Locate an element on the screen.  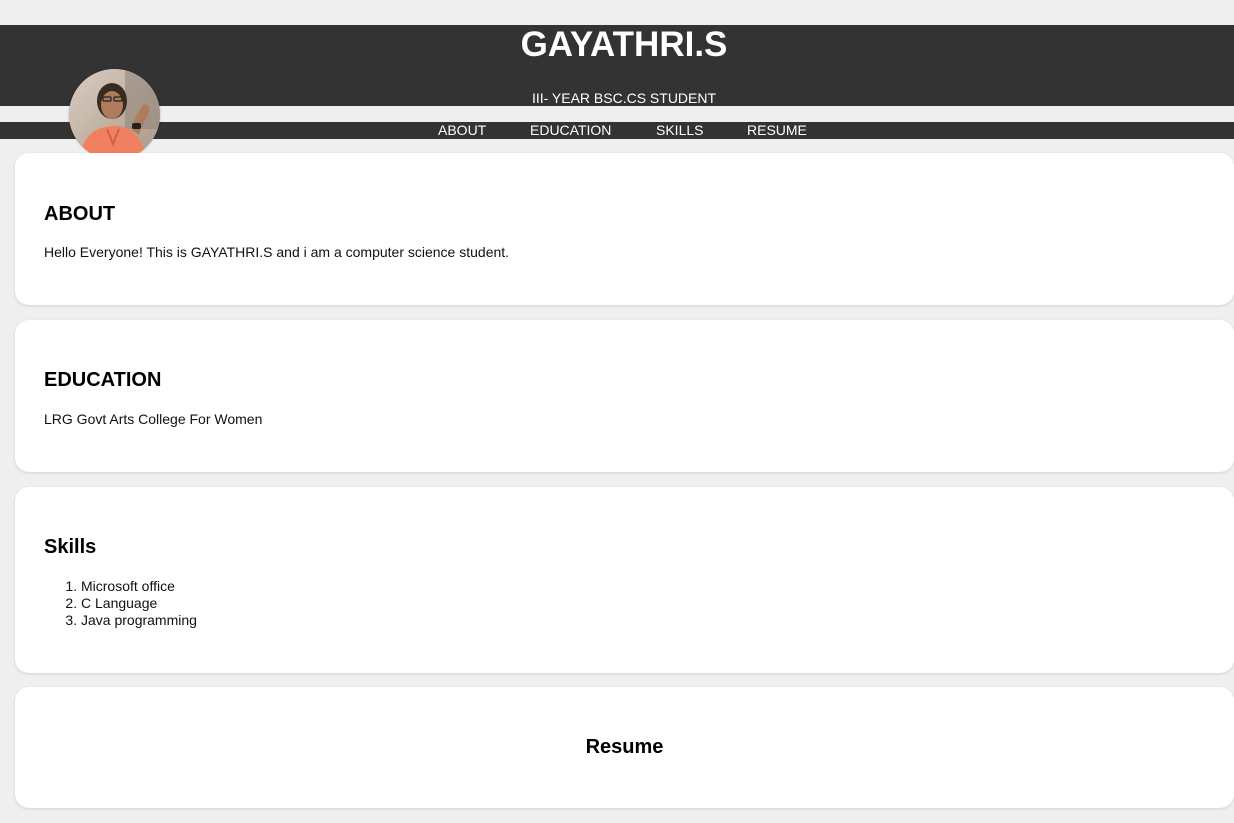
skill-item: Microsoft office is located at coordinates (139, 586).